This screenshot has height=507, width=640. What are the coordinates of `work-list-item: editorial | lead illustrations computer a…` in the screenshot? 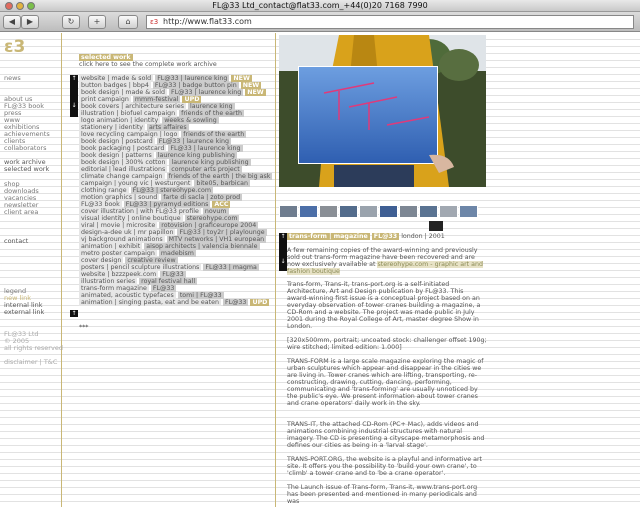 It's located at (160, 169).